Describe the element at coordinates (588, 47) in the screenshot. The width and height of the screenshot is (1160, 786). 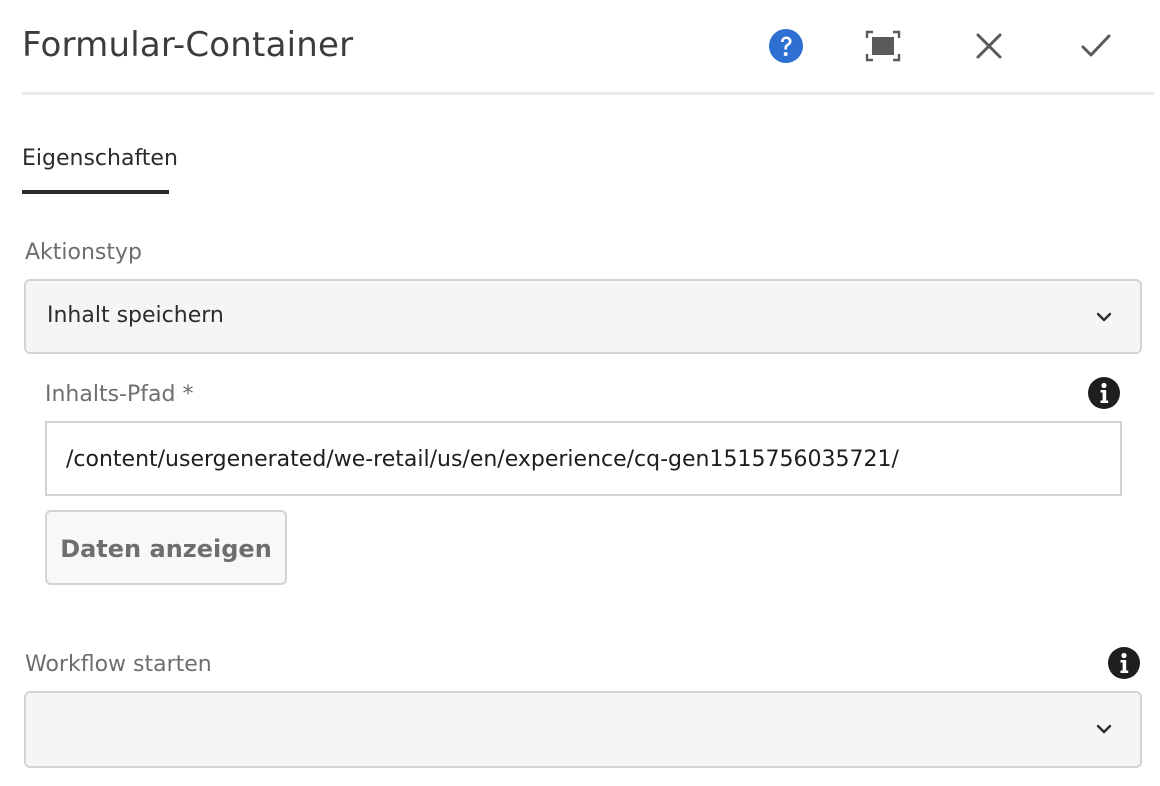
I see `dialog-header: Formular-Container` at that location.